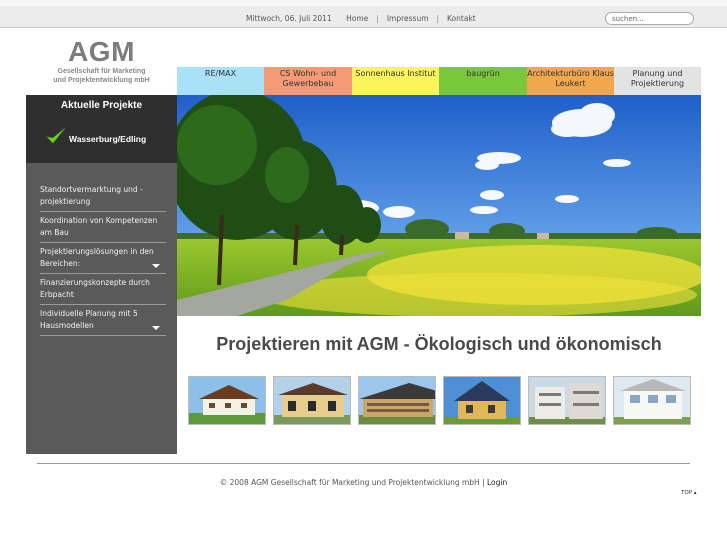 This screenshot has width=727, height=545. Describe the element at coordinates (363, 463) in the screenshot. I see `footer-divider` at that location.